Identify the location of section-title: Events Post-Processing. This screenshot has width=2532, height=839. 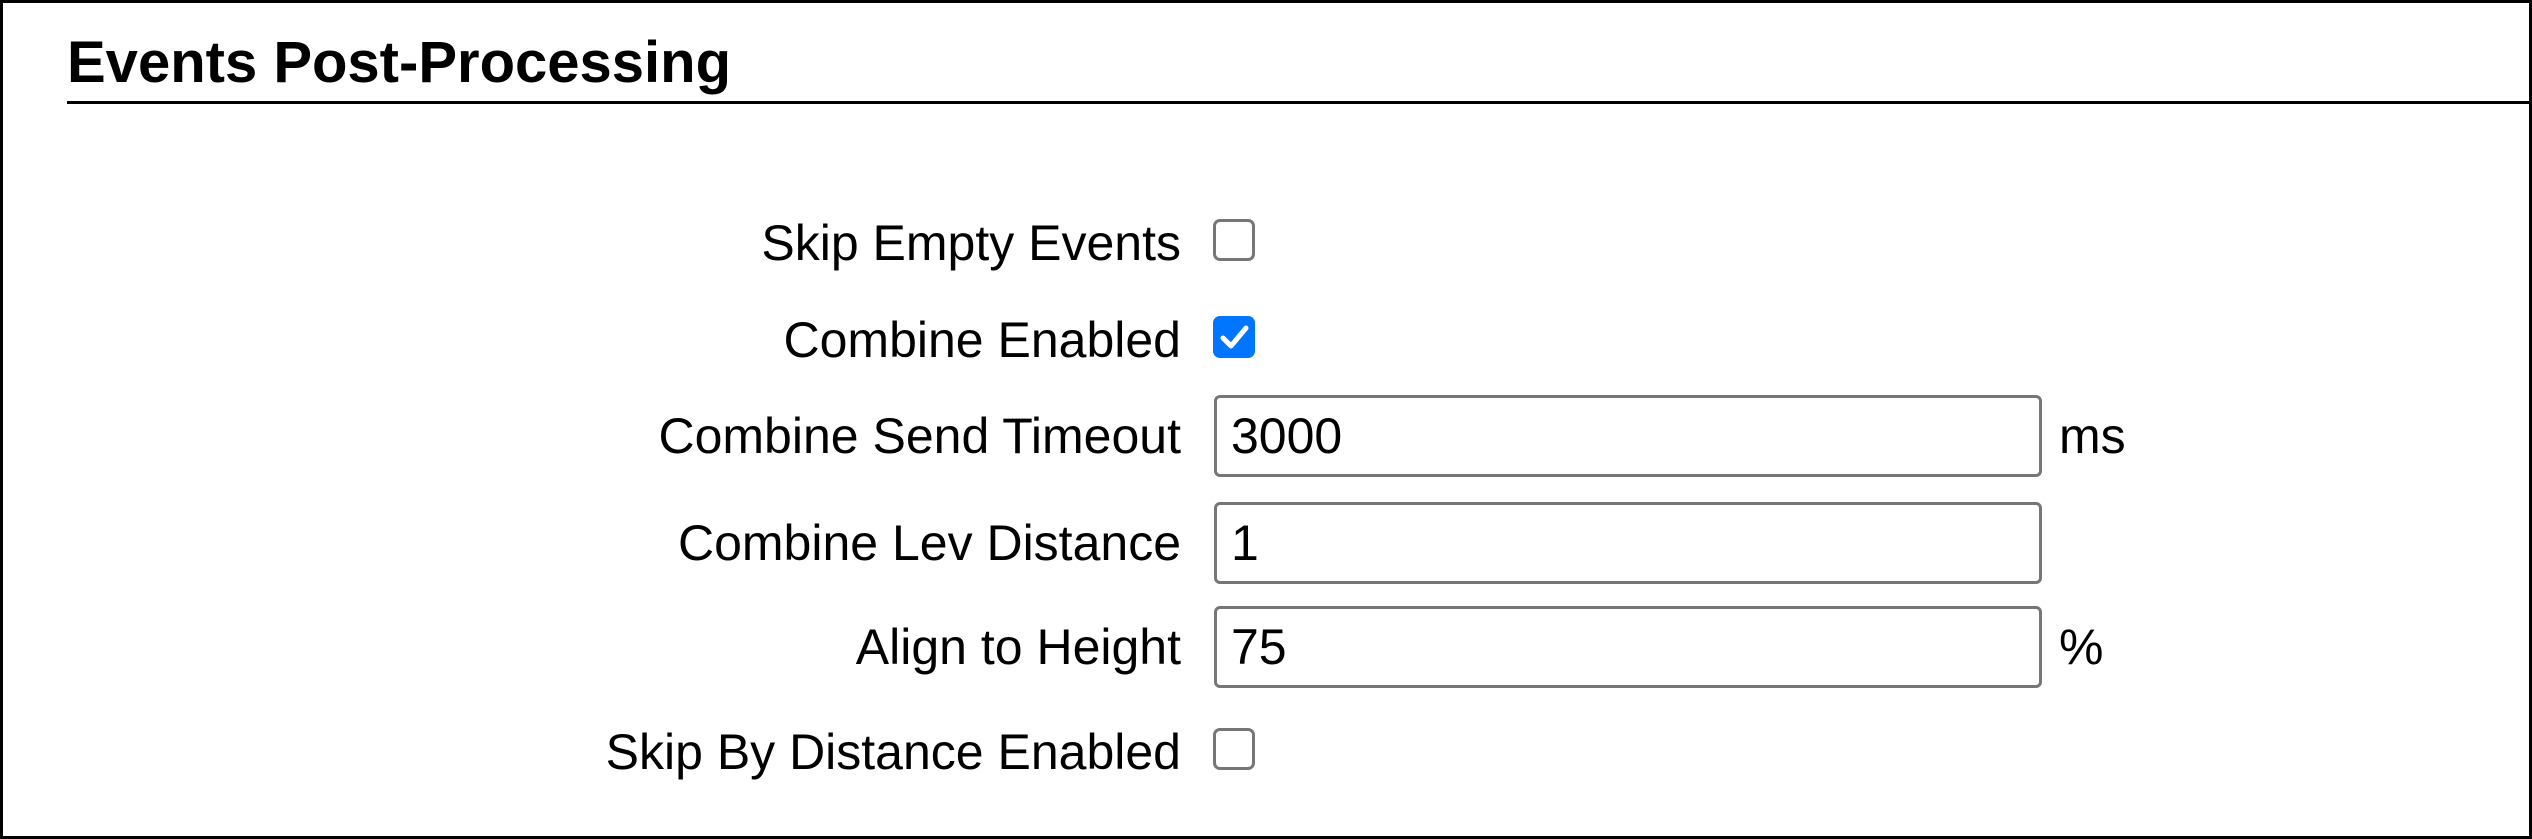
(399, 62).